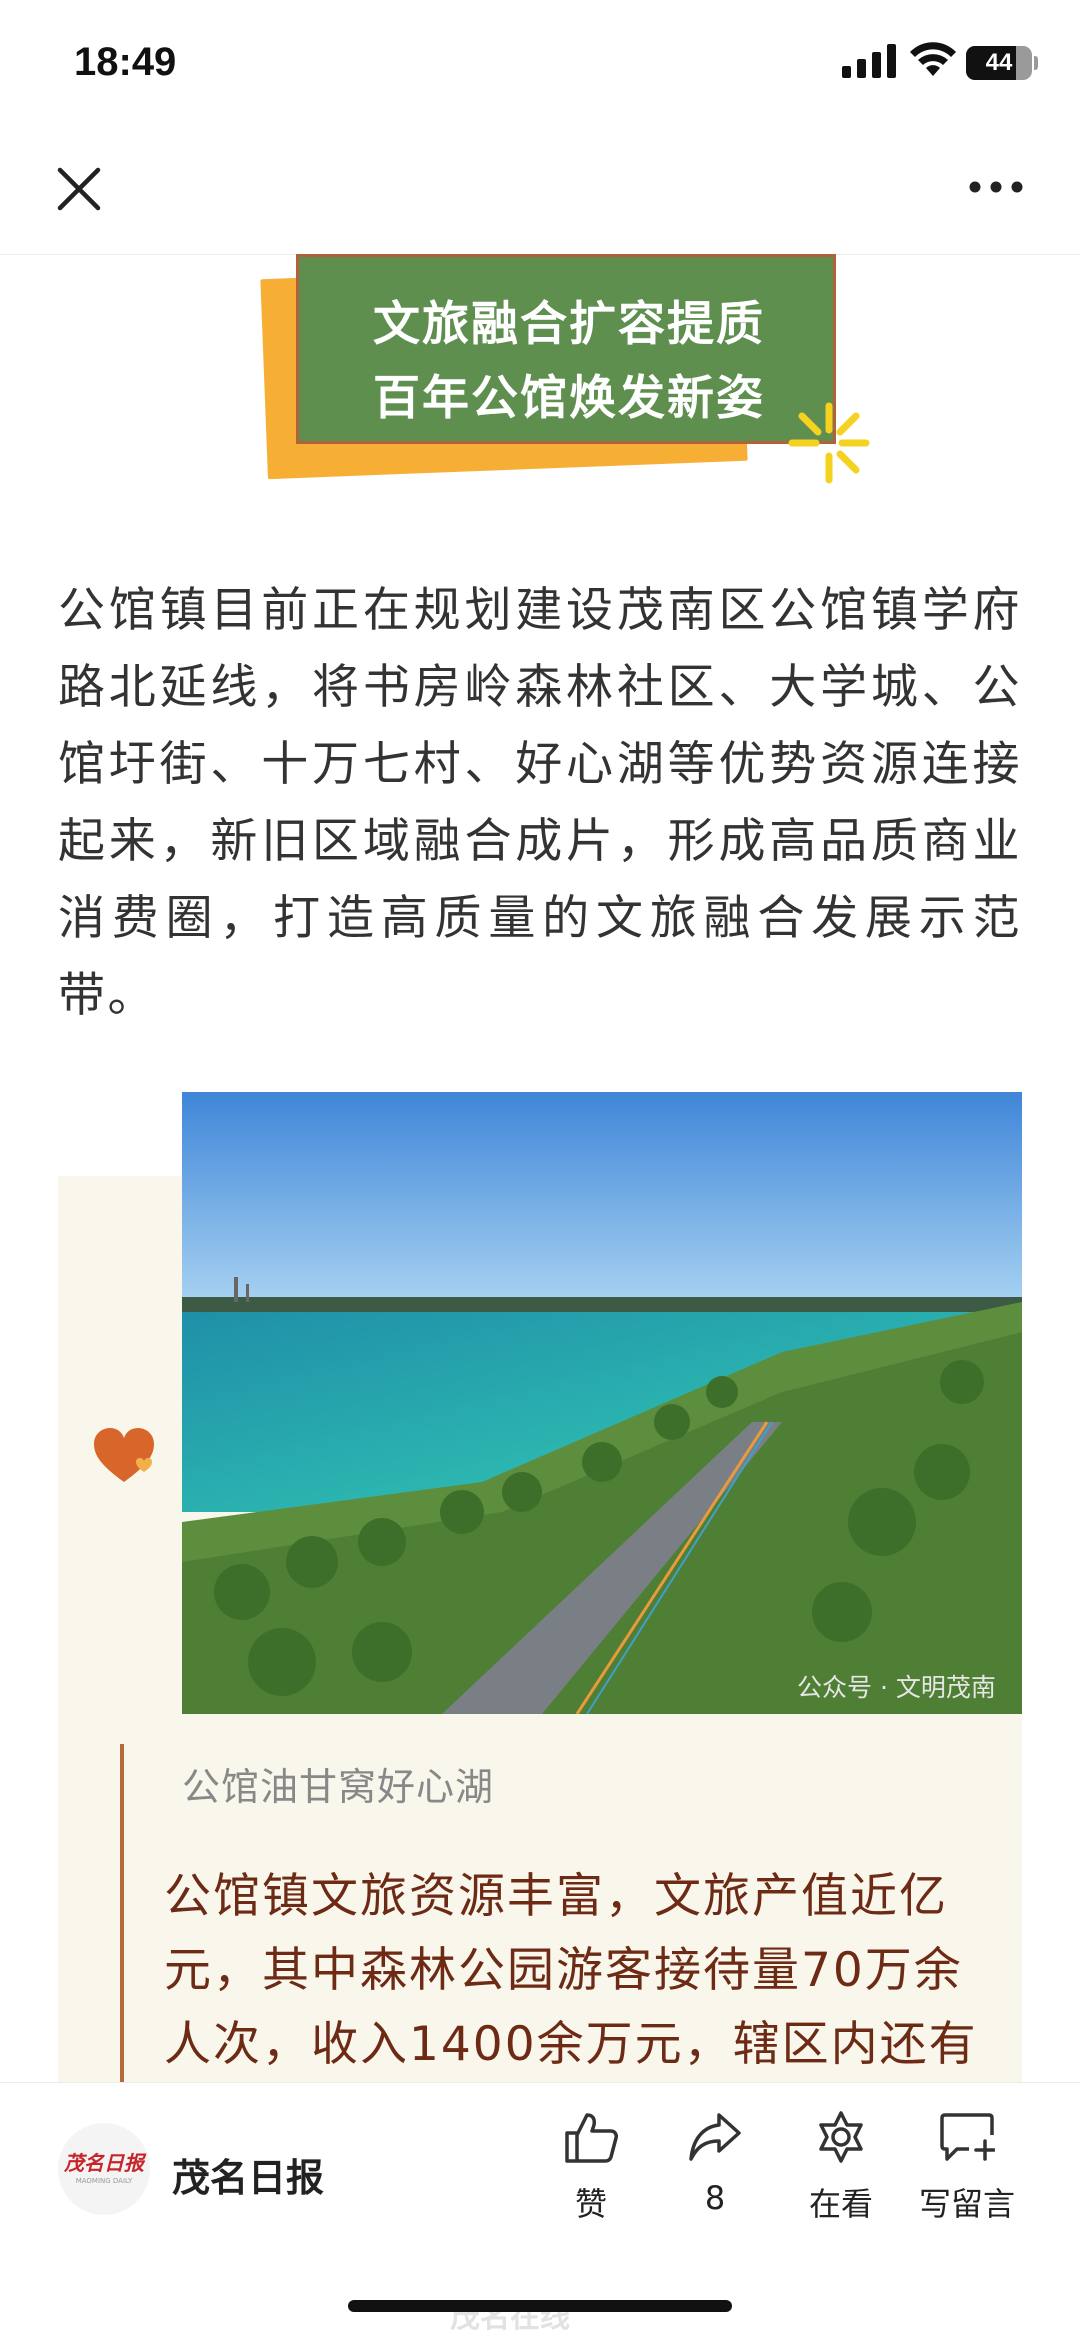 This screenshot has width=1080, height=2340. Describe the element at coordinates (540, 192) in the screenshot. I see `nav-bar` at that location.